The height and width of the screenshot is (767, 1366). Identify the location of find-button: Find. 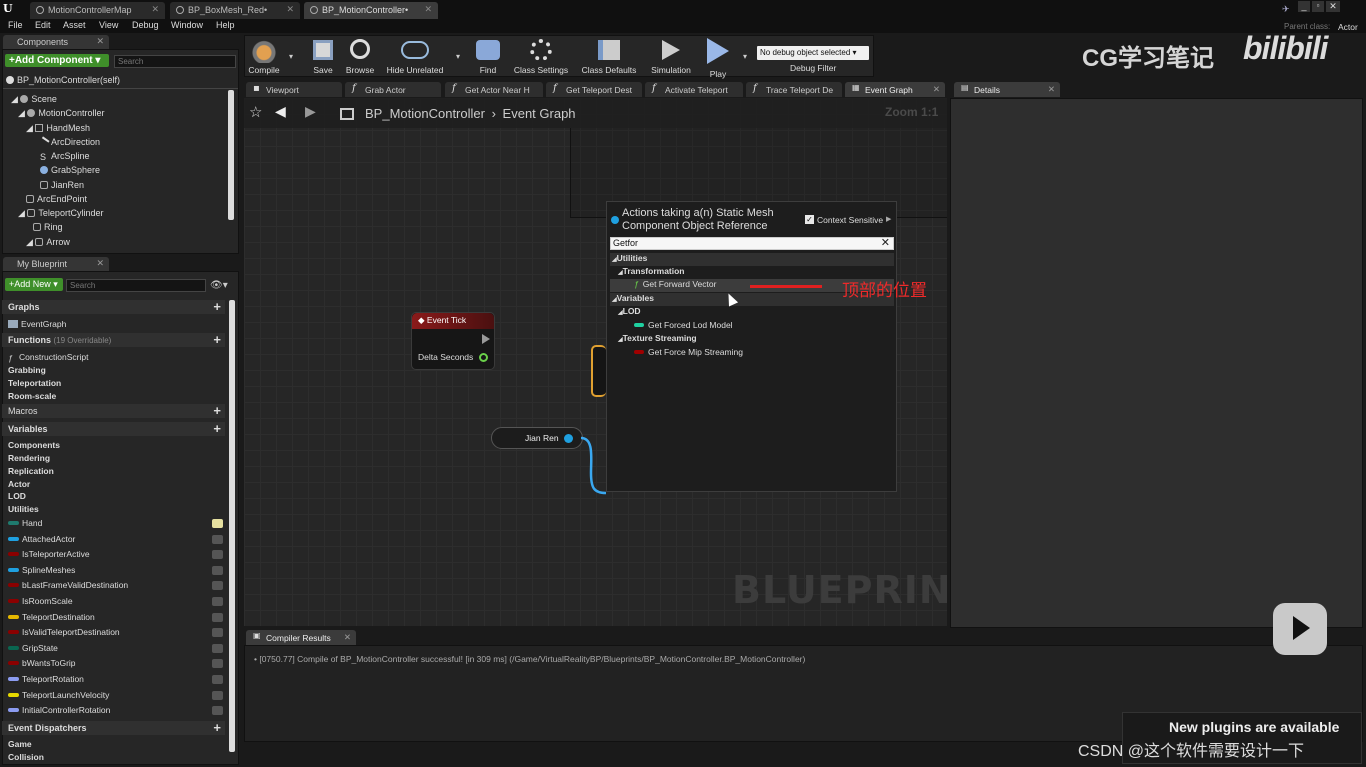
(488, 56).